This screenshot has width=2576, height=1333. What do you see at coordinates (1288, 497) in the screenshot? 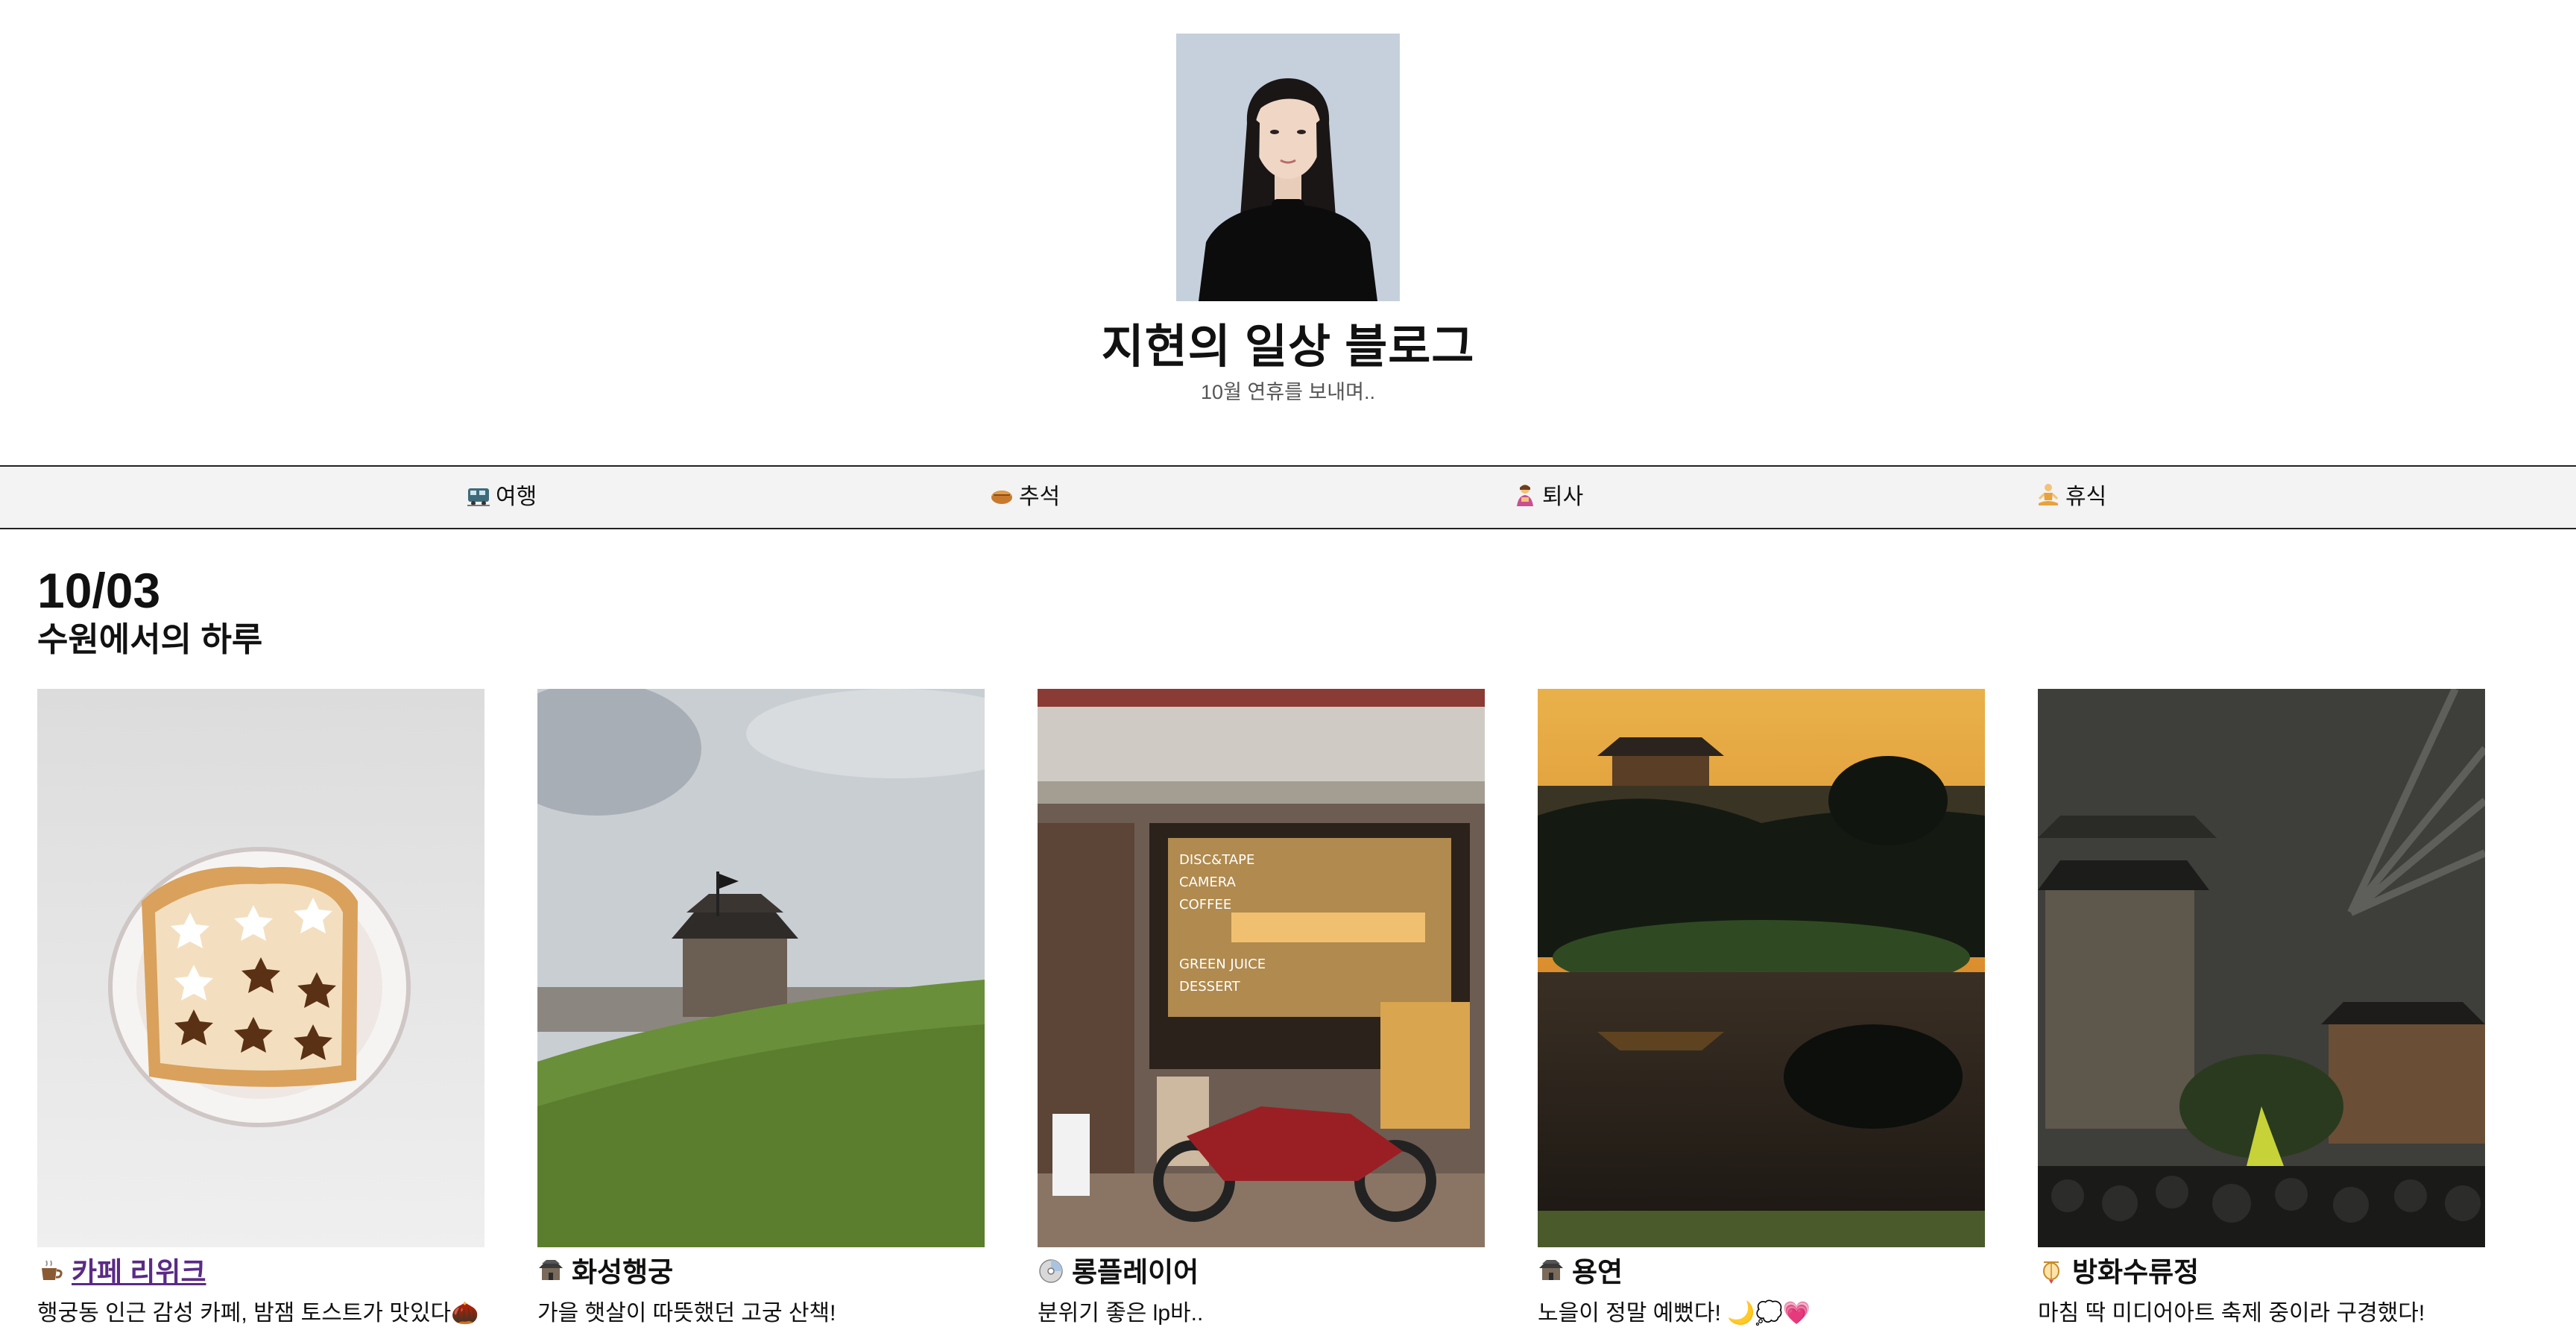
I see `category-nav: 여행 추석 퇴사 휴식` at bounding box center [1288, 497].